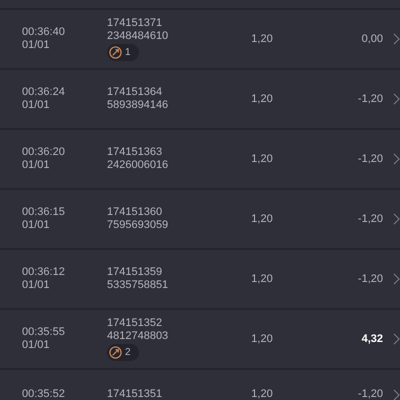 The height and width of the screenshot is (400, 400). I want to click on bet-time: 00:36:12, so click(44, 272).